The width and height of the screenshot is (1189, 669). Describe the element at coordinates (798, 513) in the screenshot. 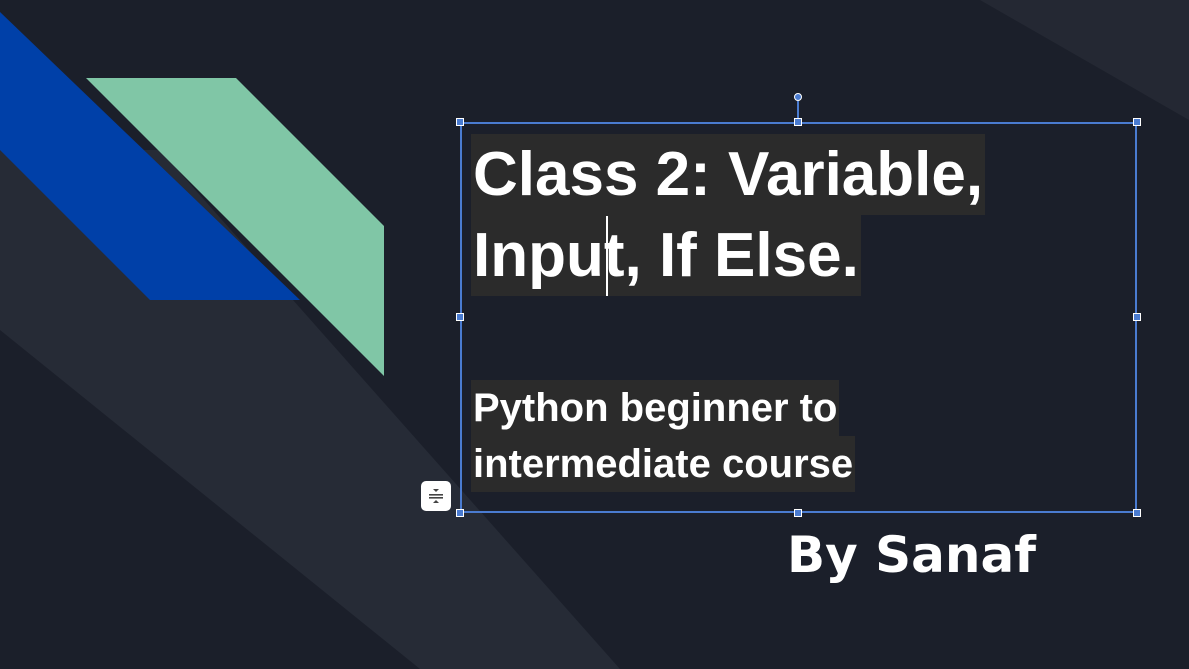

I see `resize-handle-bottom` at that location.